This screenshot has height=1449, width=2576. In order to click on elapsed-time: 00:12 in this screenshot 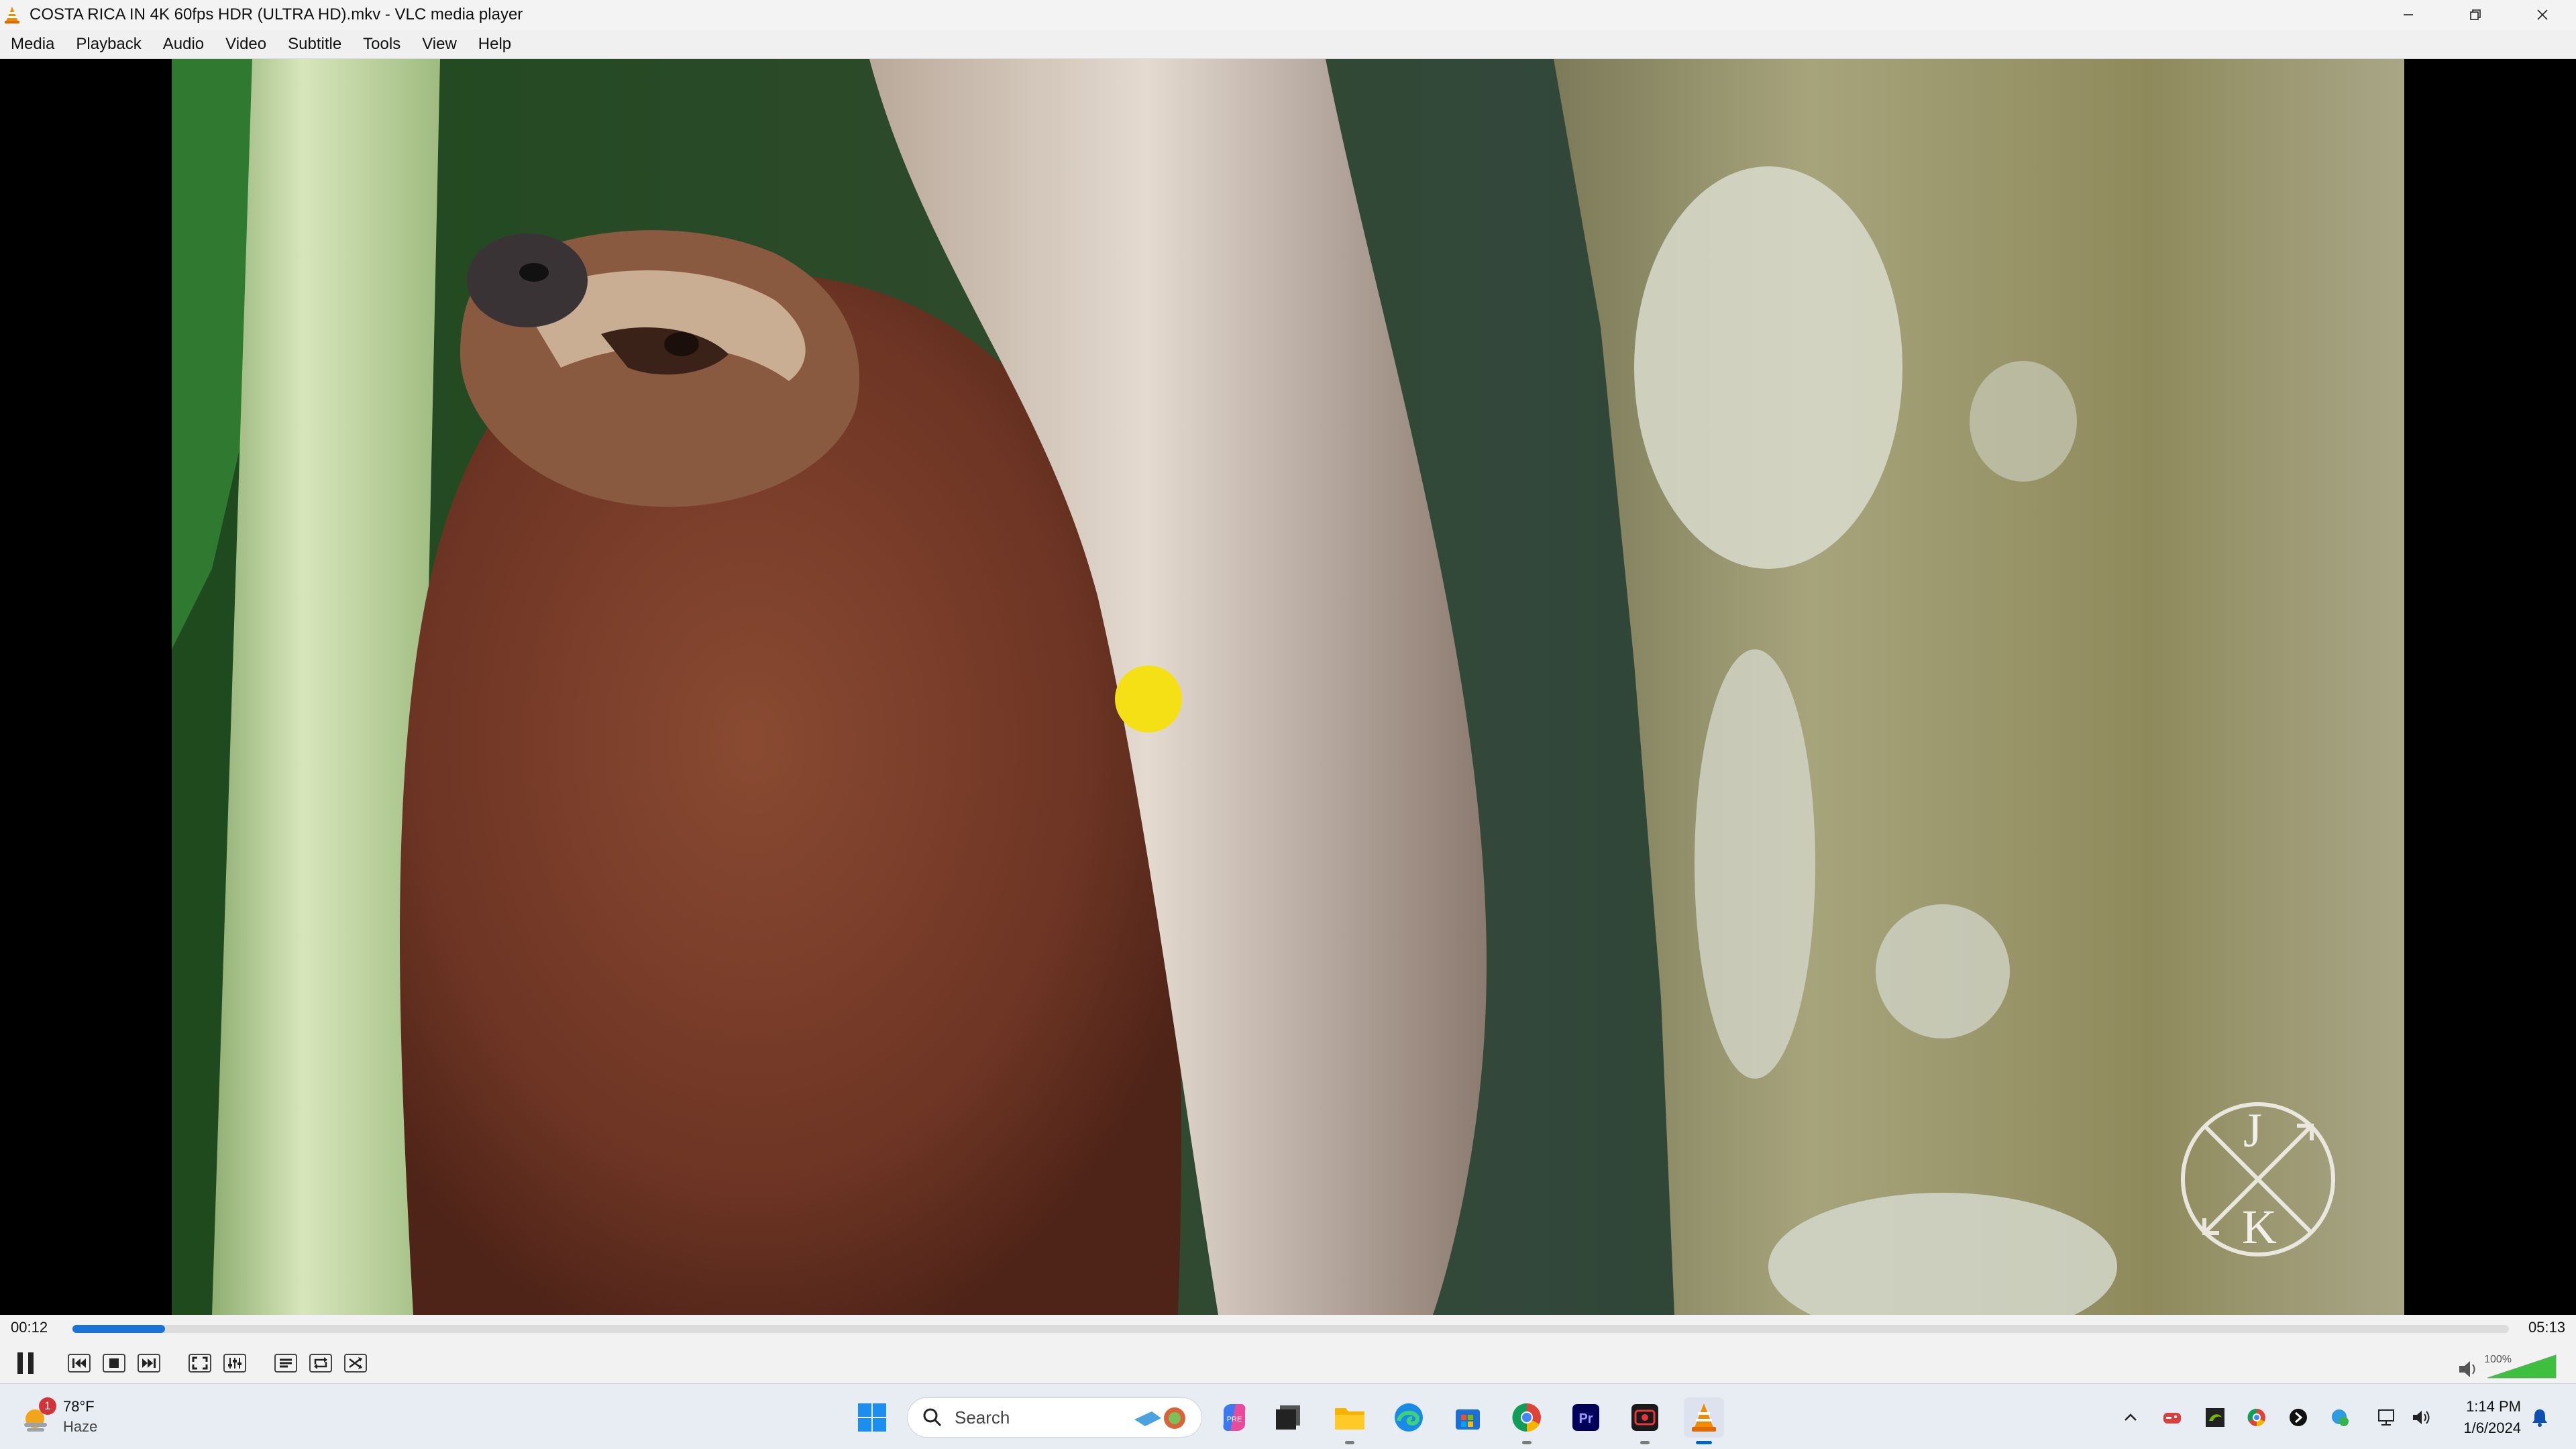, I will do `click(29, 1327)`.